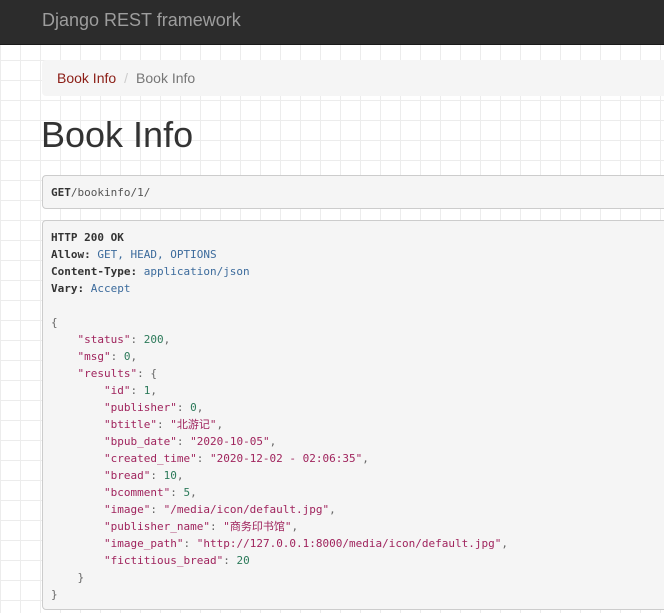  I want to click on json-field-row: "fictitious_bread": 20, so click(176, 560).